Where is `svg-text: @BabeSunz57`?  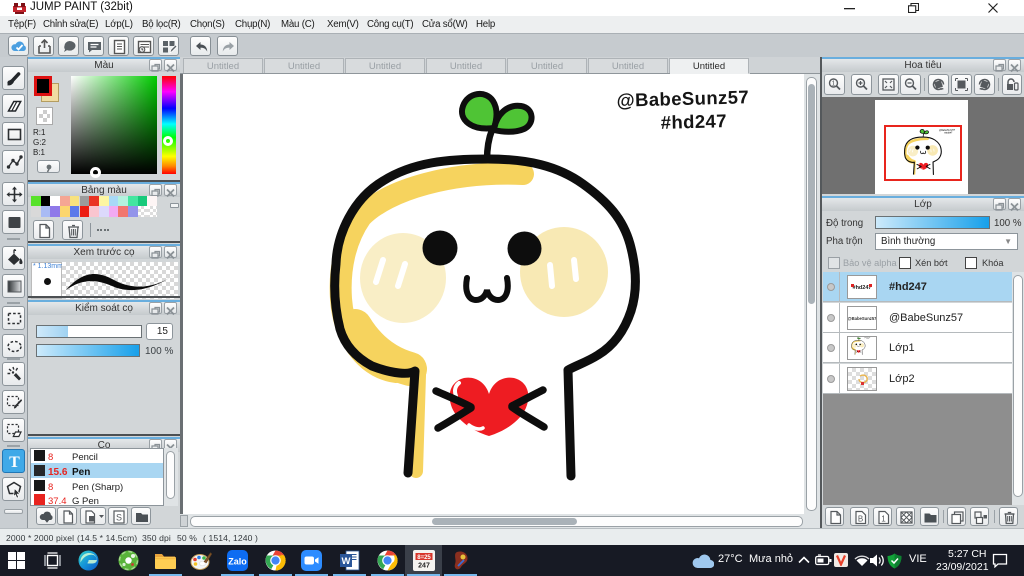 svg-text: @BabeSunz57 is located at coordinates (862, 318).